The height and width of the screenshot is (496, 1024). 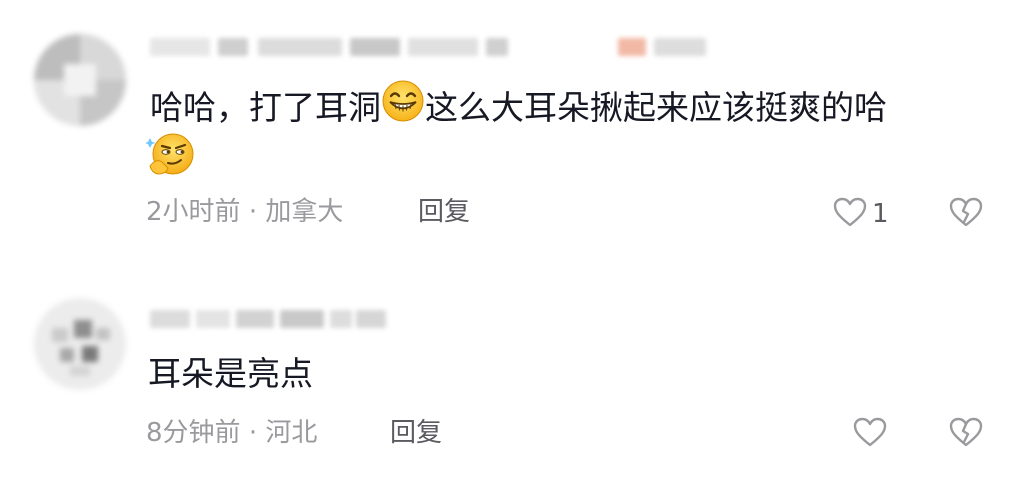 What do you see at coordinates (880, 214) in the screenshot?
I see `like-count: 1` at bounding box center [880, 214].